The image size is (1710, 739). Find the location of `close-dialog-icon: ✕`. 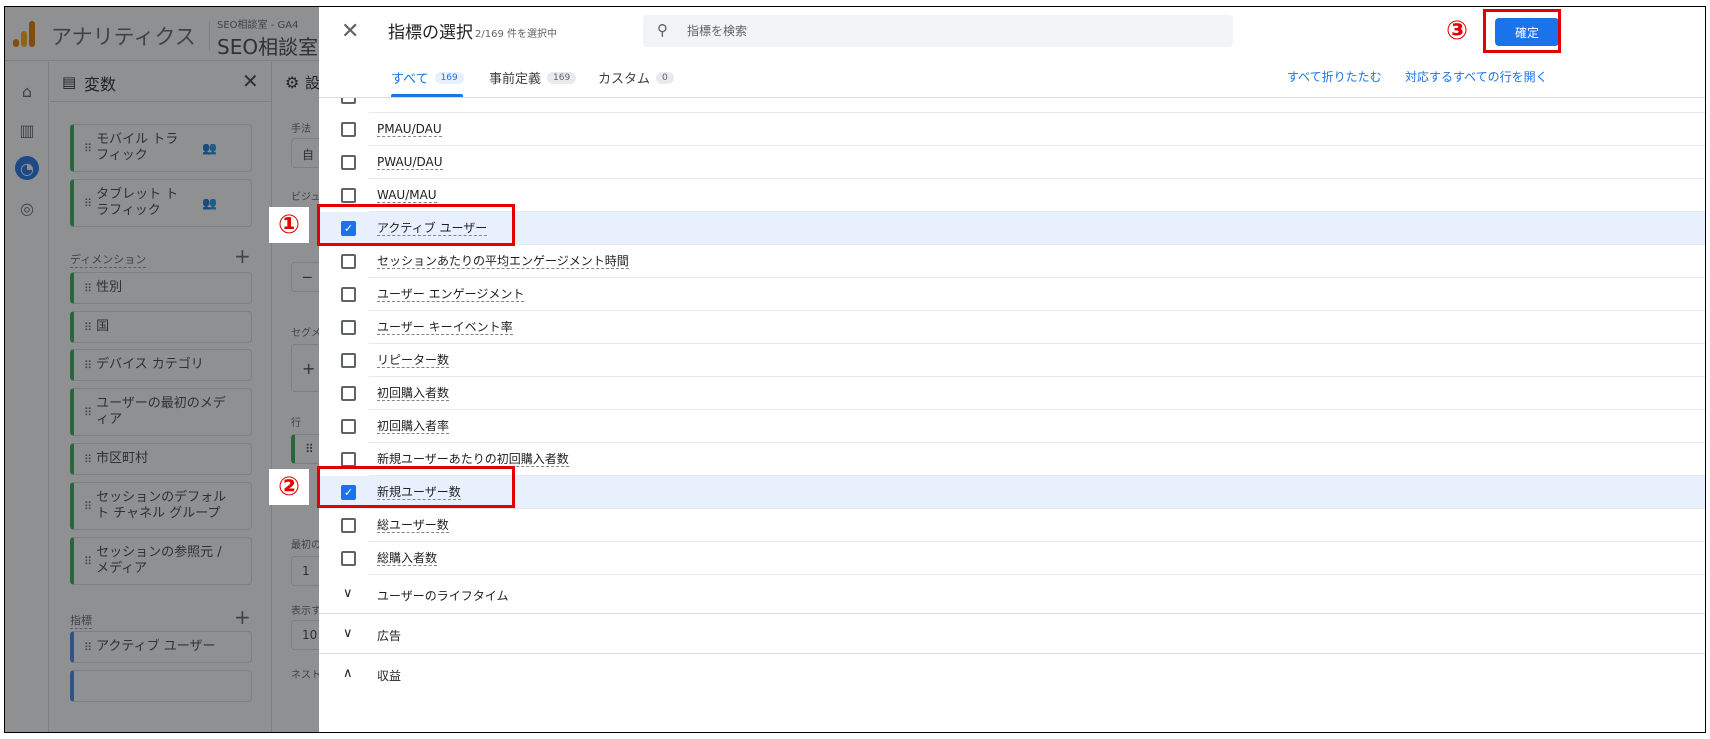

close-dialog-icon: ✕ is located at coordinates (350, 31).